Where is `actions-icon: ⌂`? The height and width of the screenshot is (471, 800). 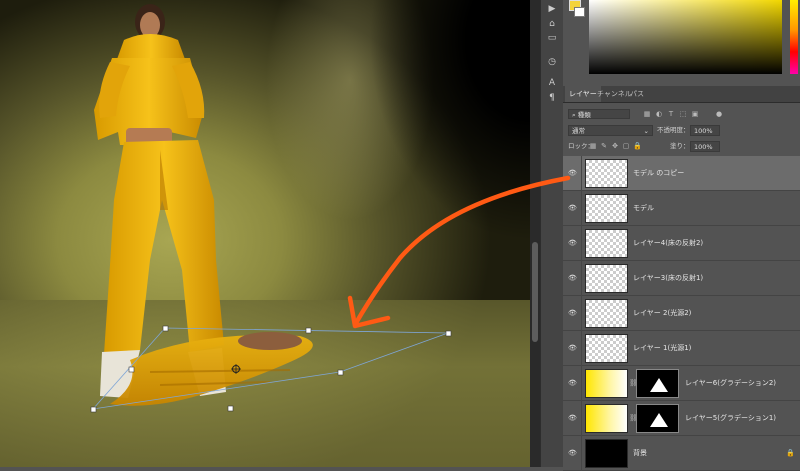 actions-icon: ⌂ is located at coordinates (552, 24).